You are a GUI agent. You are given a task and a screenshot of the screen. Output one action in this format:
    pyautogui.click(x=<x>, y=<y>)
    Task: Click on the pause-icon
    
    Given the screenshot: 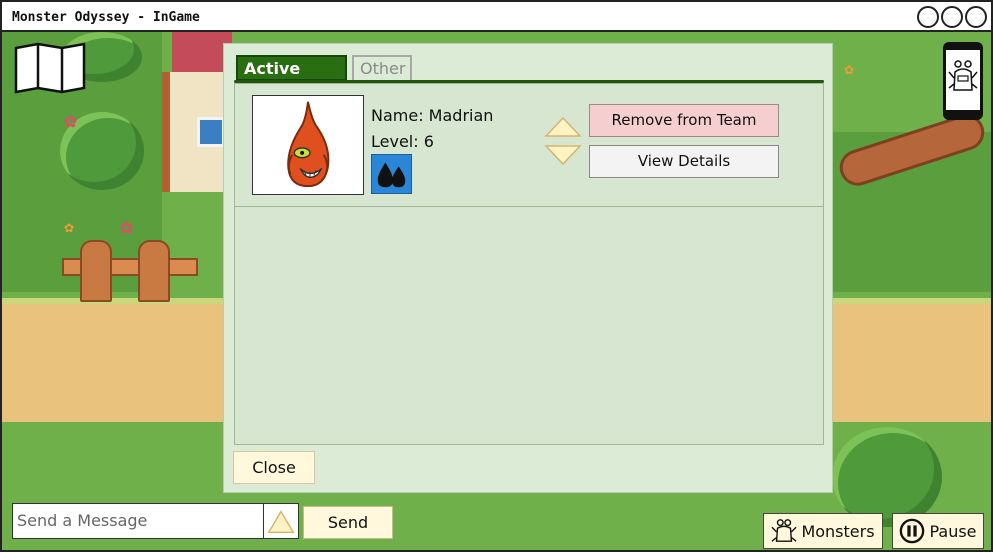 What is the action you would take?
    pyautogui.click(x=912, y=531)
    